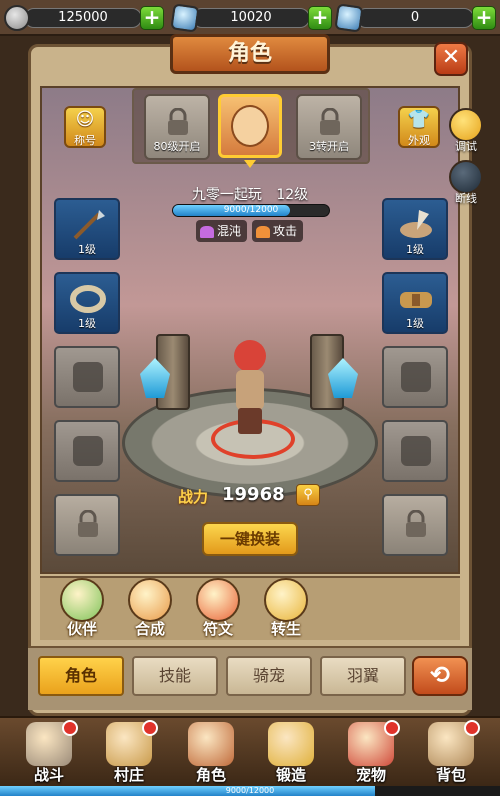 This screenshot has height=796, width=500. I want to click on equip-slot-belt: 1级, so click(415, 303).